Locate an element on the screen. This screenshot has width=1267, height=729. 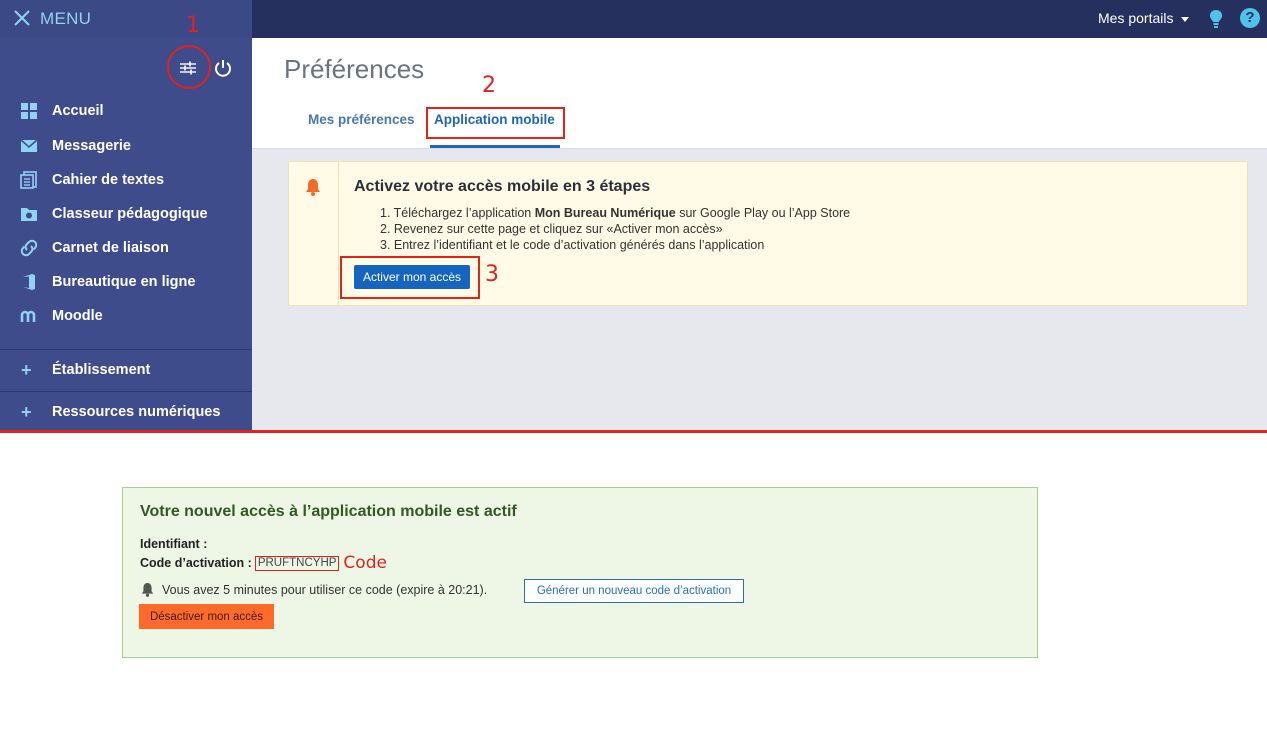
annotation-number-3: 3 is located at coordinates (492, 274).